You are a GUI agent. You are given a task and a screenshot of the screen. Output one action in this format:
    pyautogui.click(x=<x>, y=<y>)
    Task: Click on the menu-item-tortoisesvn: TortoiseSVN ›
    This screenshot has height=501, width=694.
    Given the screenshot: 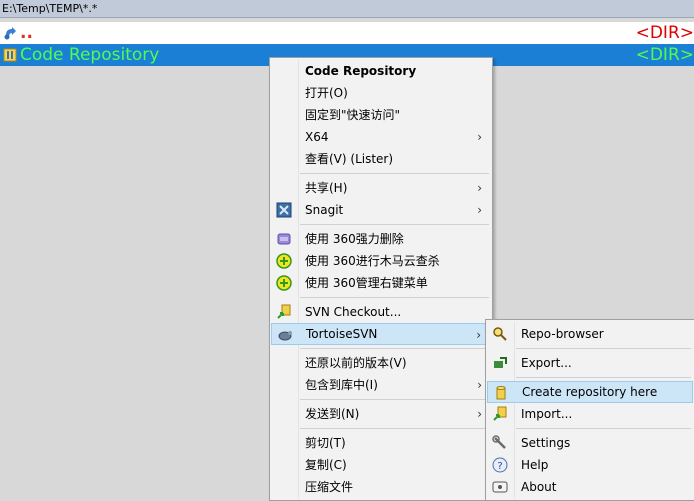 What is the action you would take?
    pyautogui.click(x=381, y=334)
    